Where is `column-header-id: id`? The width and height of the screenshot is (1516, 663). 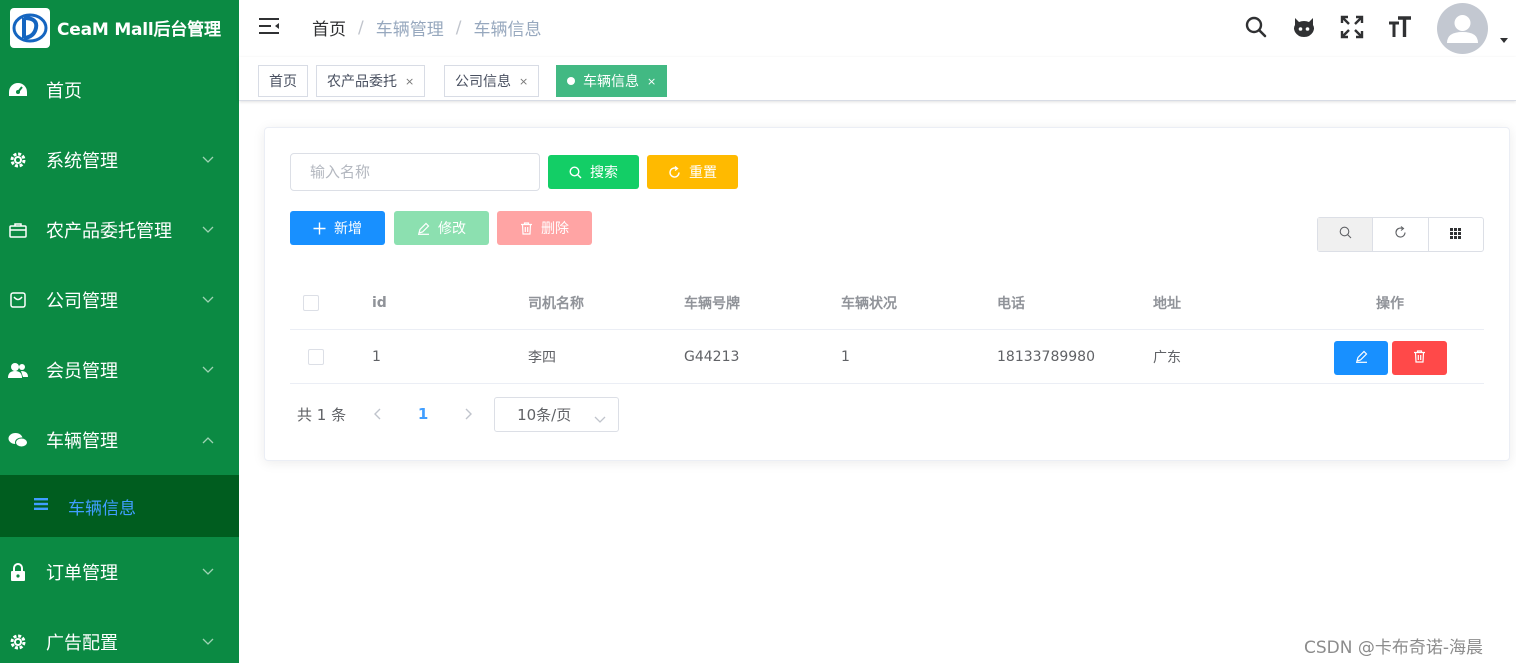 column-header-id: id is located at coordinates (379, 303).